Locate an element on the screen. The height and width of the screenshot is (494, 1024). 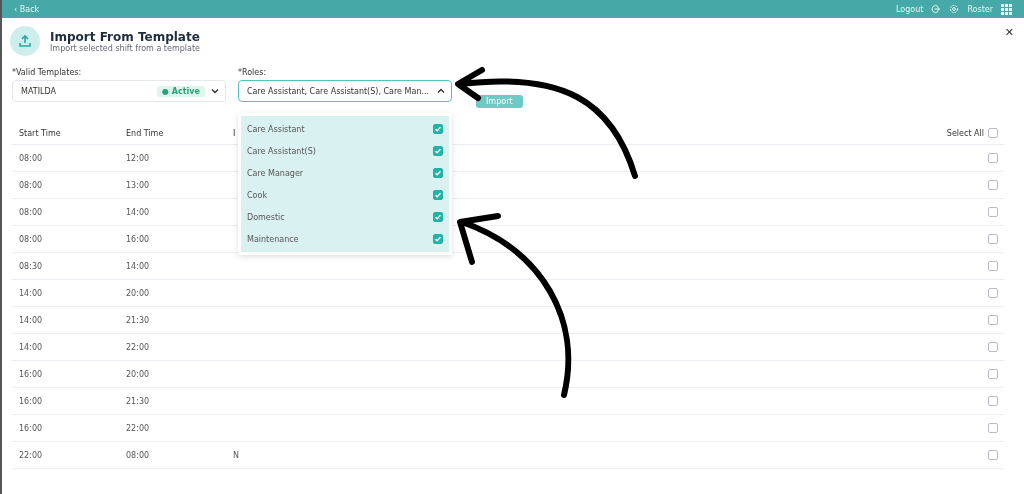
column-header: I is located at coordinates (234, 133).